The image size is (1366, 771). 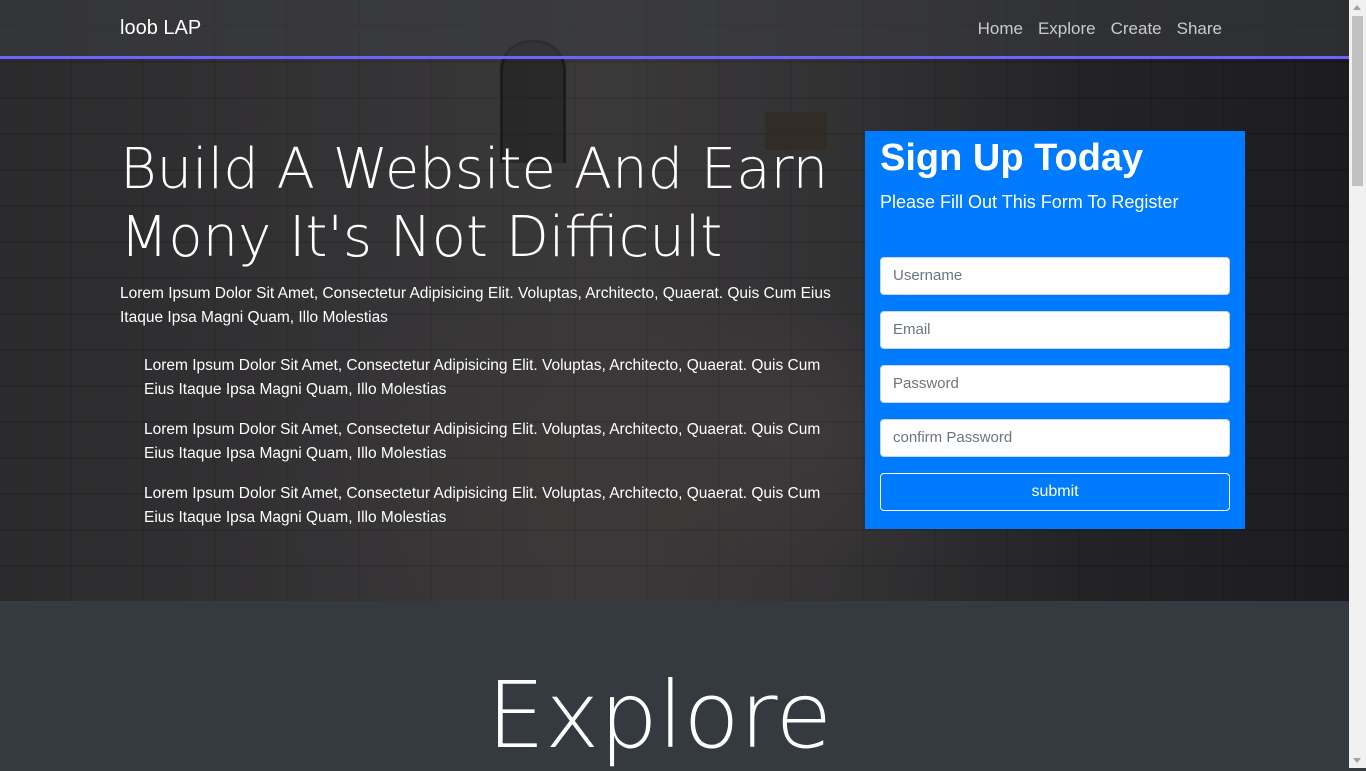 I want to click on hero-headline-line-1: Build A Website And Earn, so click(x=474, y=169).